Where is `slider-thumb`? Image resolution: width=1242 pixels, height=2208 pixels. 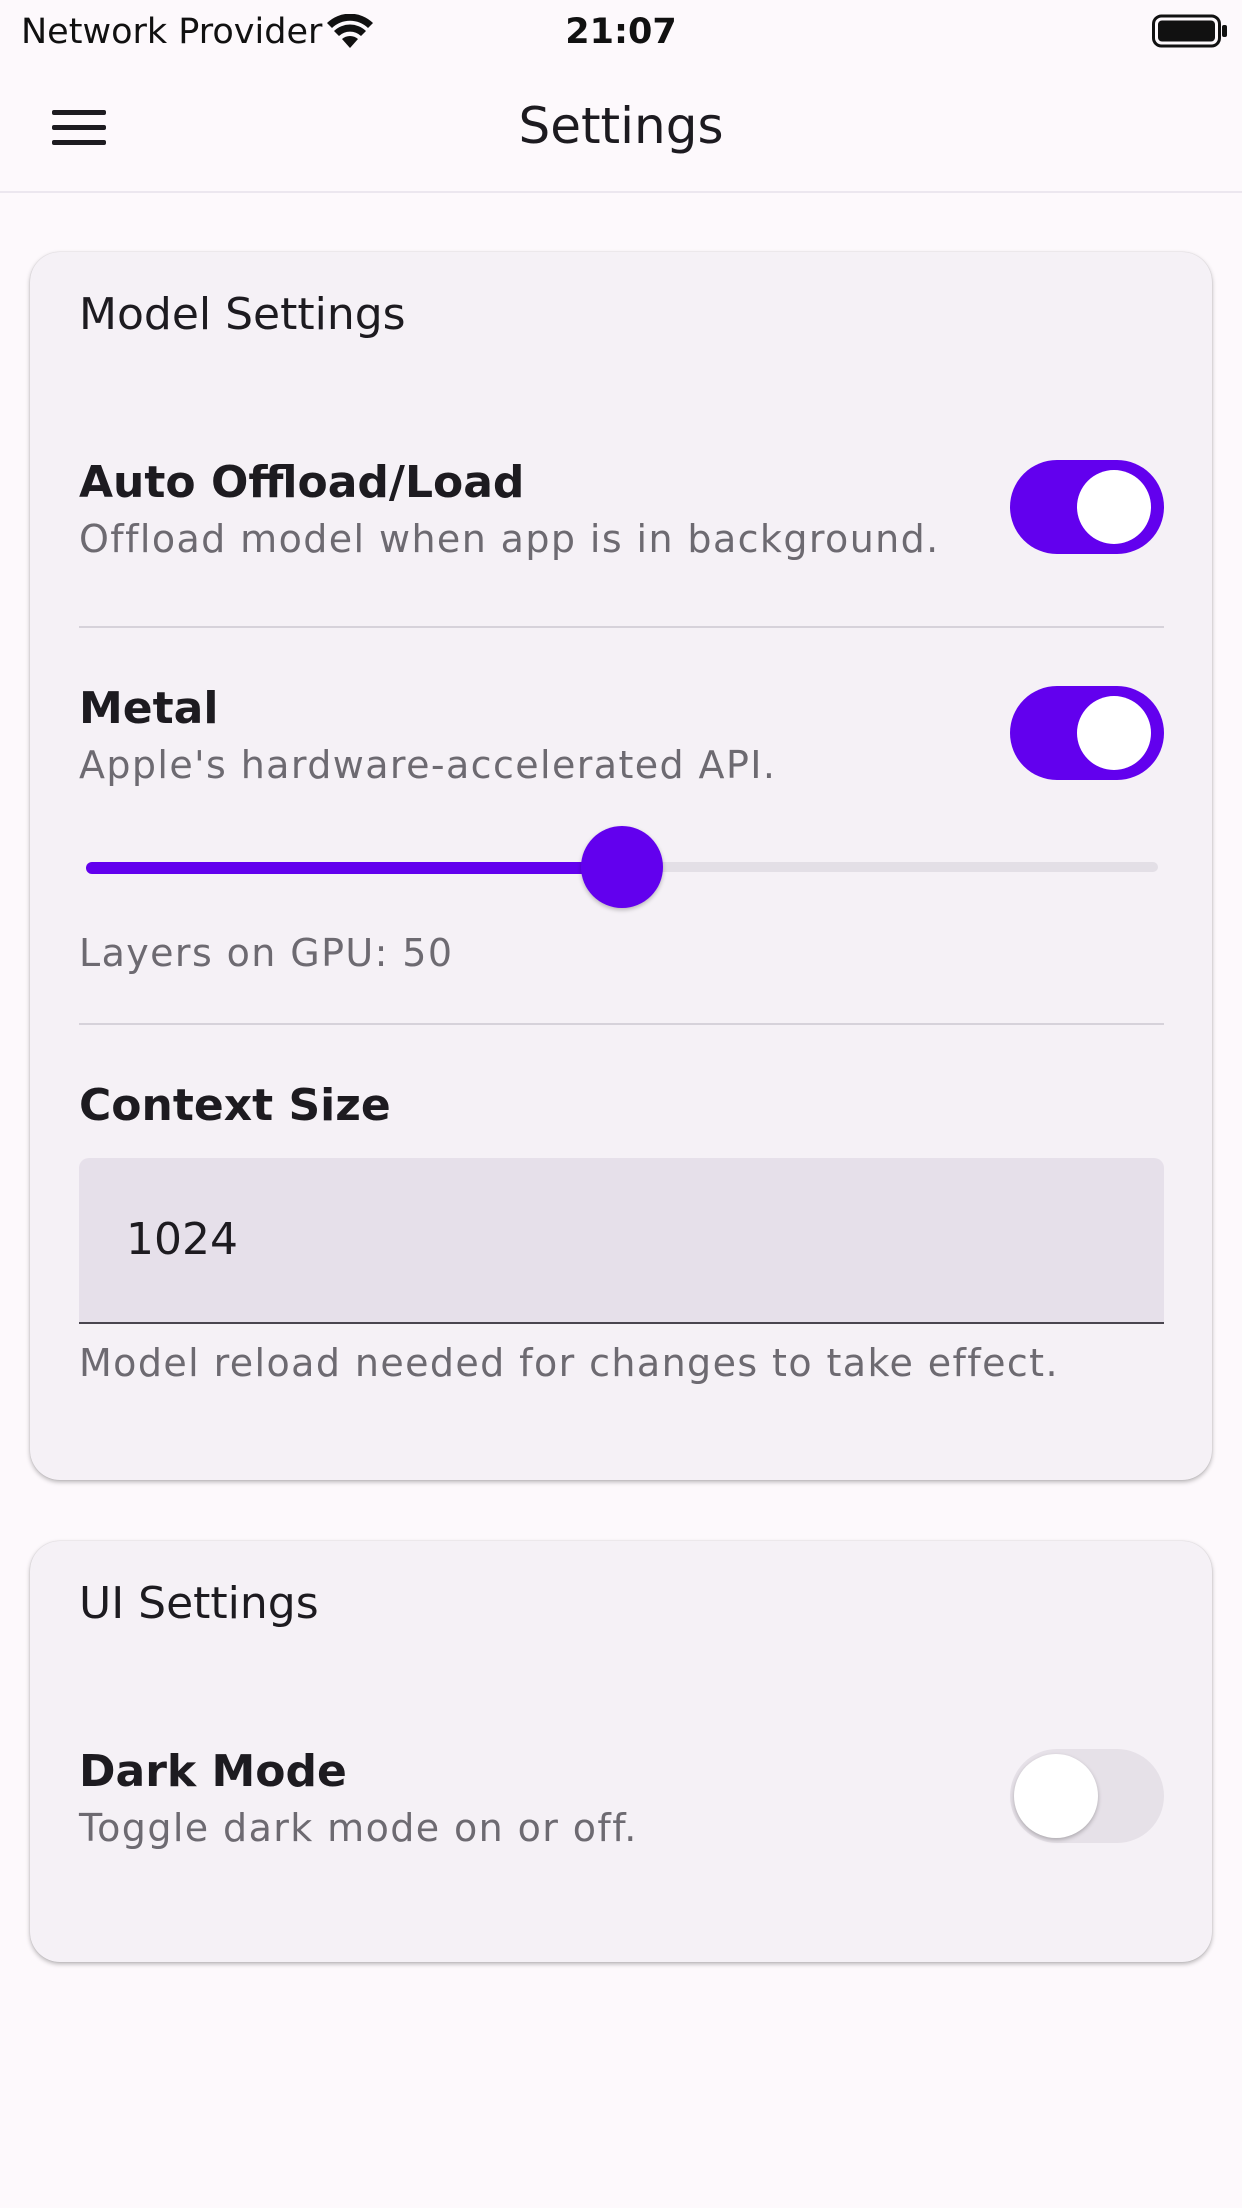
slider-thumb is located at coordinates (622, 867).